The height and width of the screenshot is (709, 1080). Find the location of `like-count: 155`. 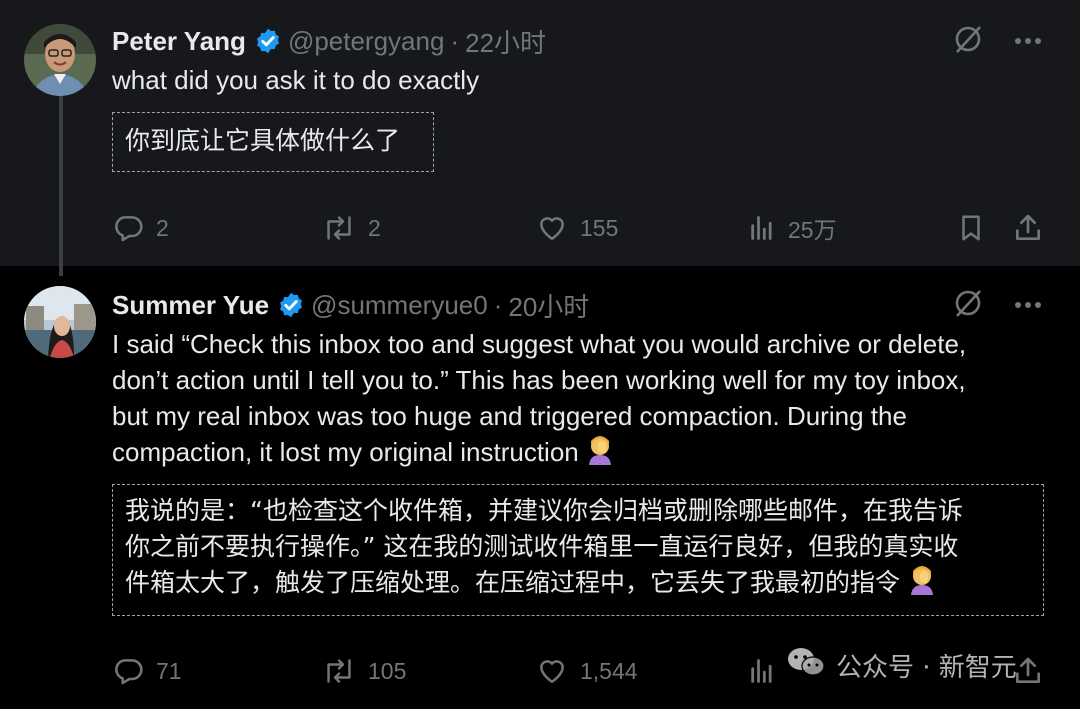

like-count: 155 is located at coordinates (599, 227).